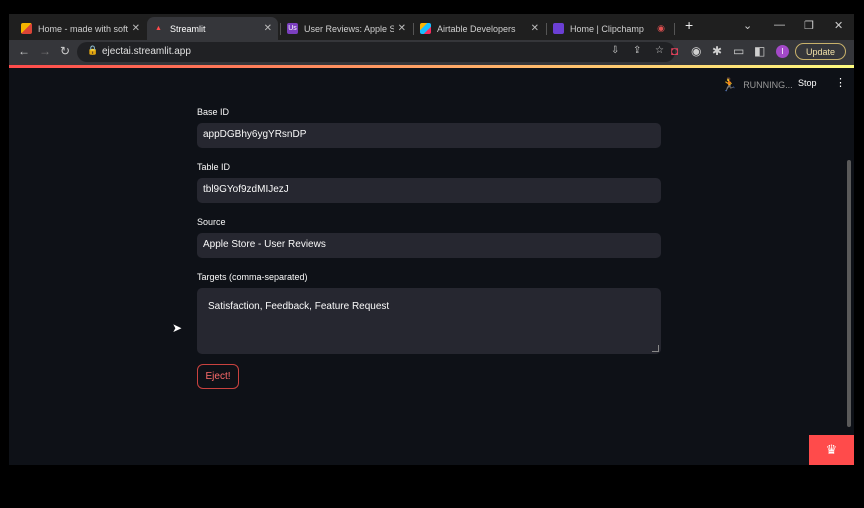 Image resolution: width=864 pixels, height=508 pixels. I want to click on restore-icon: ❐, so click(809, 25).